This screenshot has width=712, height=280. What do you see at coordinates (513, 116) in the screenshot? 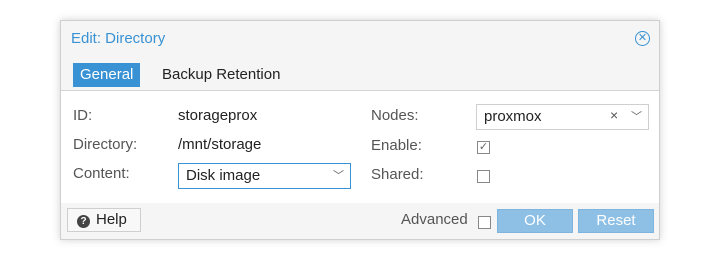
I see `nodes-select-value: proxmox` at bounding box center [513, 116].